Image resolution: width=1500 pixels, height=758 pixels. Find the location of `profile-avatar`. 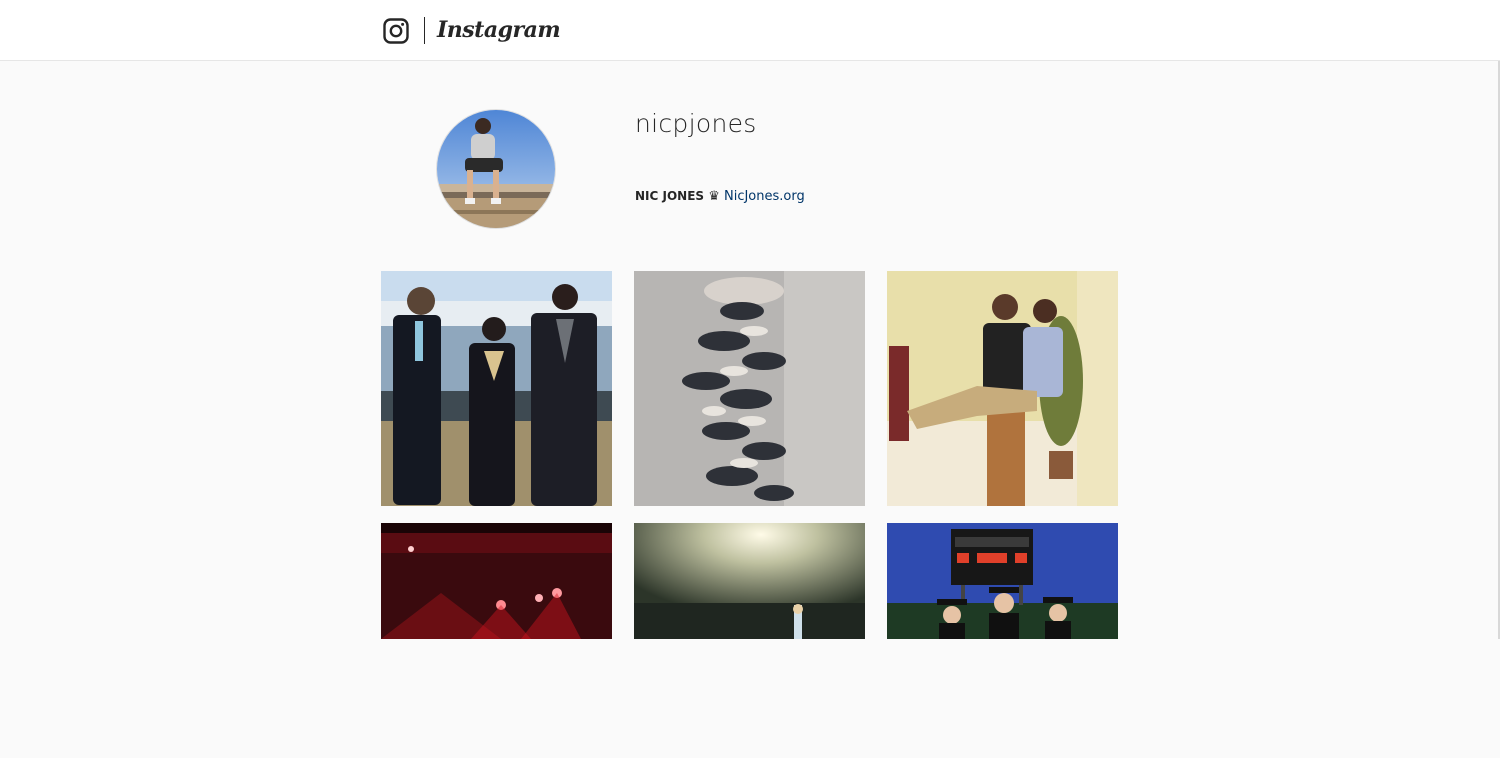

profile-avatar is located at coordinates (496, 169).